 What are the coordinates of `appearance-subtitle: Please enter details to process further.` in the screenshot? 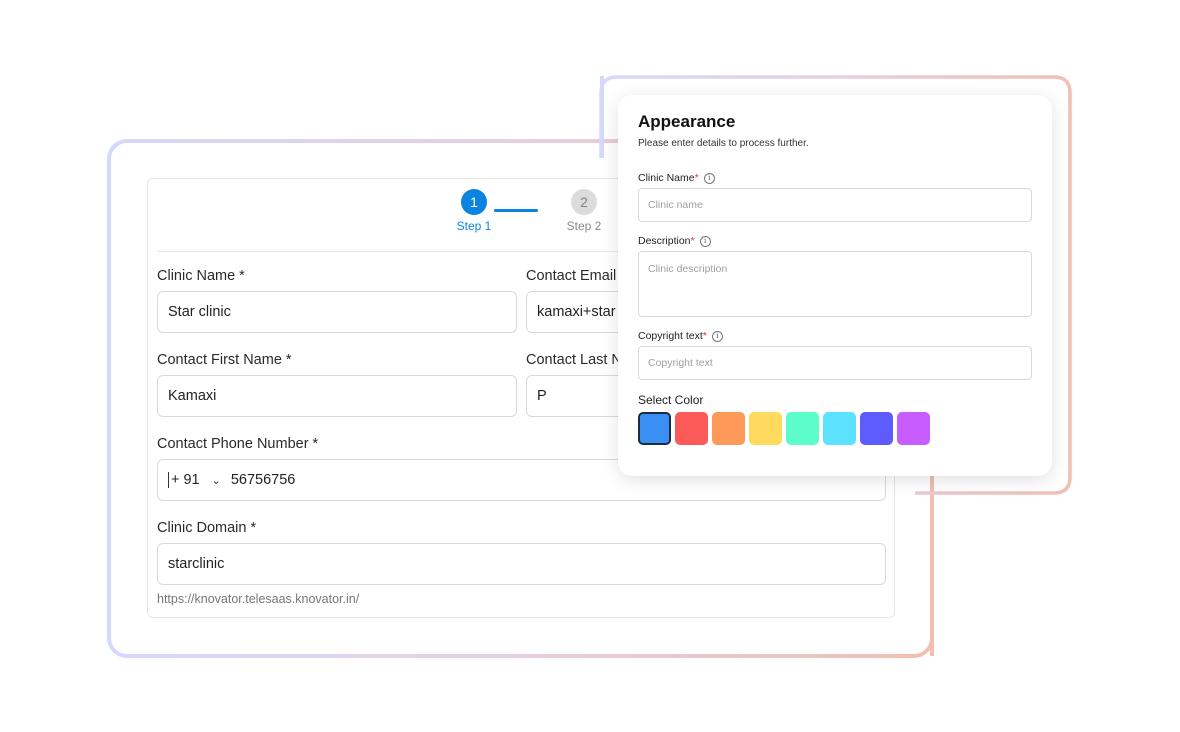 It's located at (723, 143).